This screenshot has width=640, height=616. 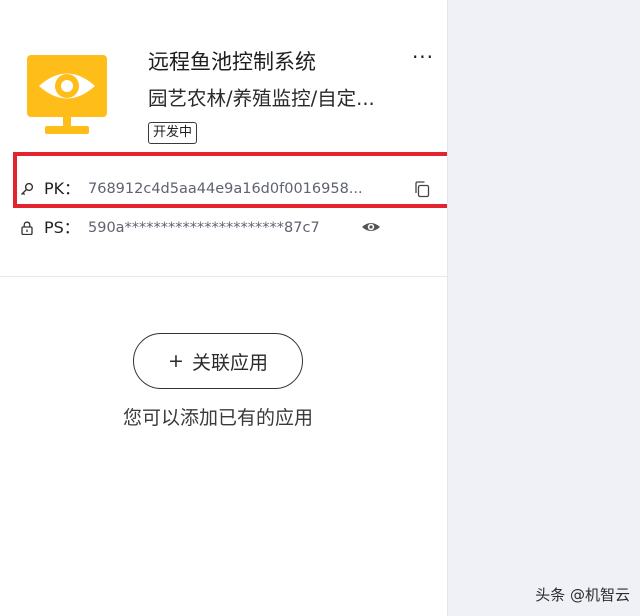 What do you see at coordinates (204, 228) in the screenshot?
I see `product-secret-value: 590a**********************87c7` at bounding box center [204, 228].